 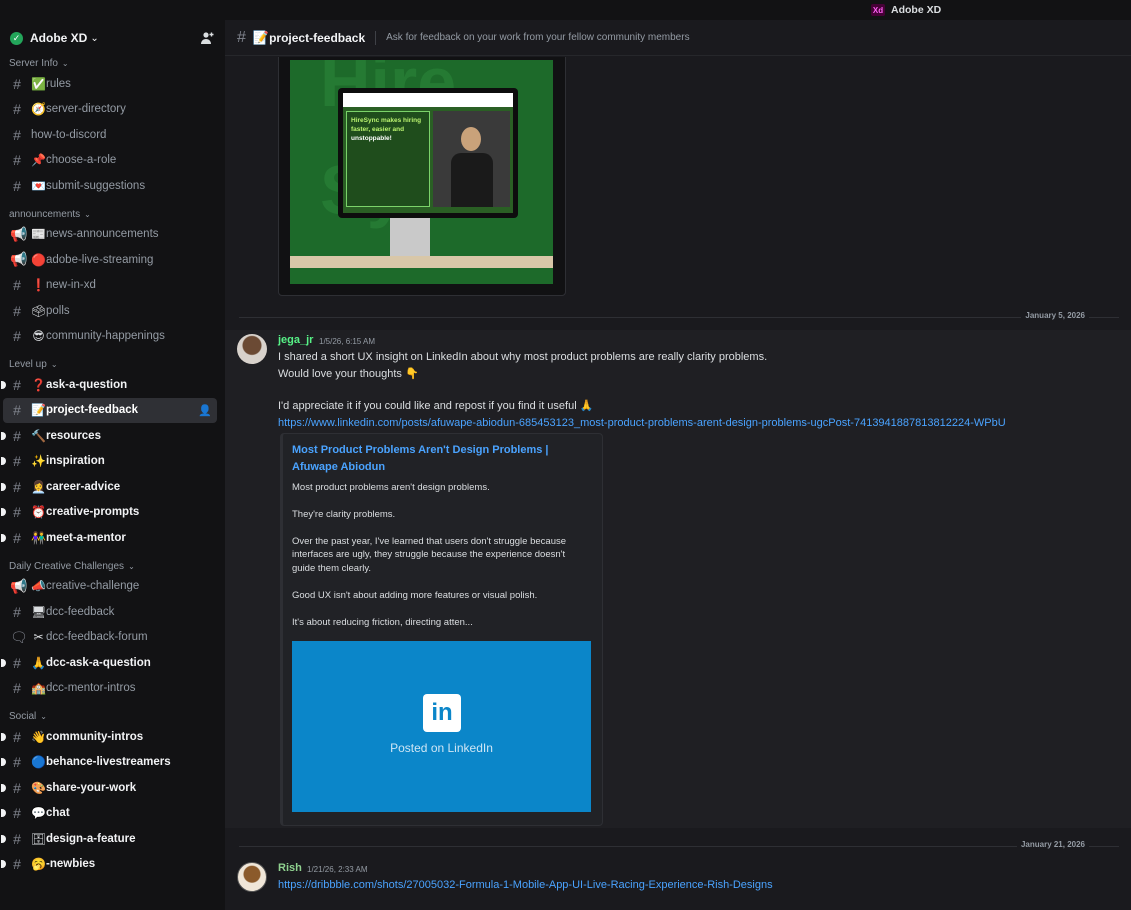 What do you see at coordinates (109, 814) in the screenshot?
I see `channel-chat: # 💬 chat` at bounding box center [109, 814].